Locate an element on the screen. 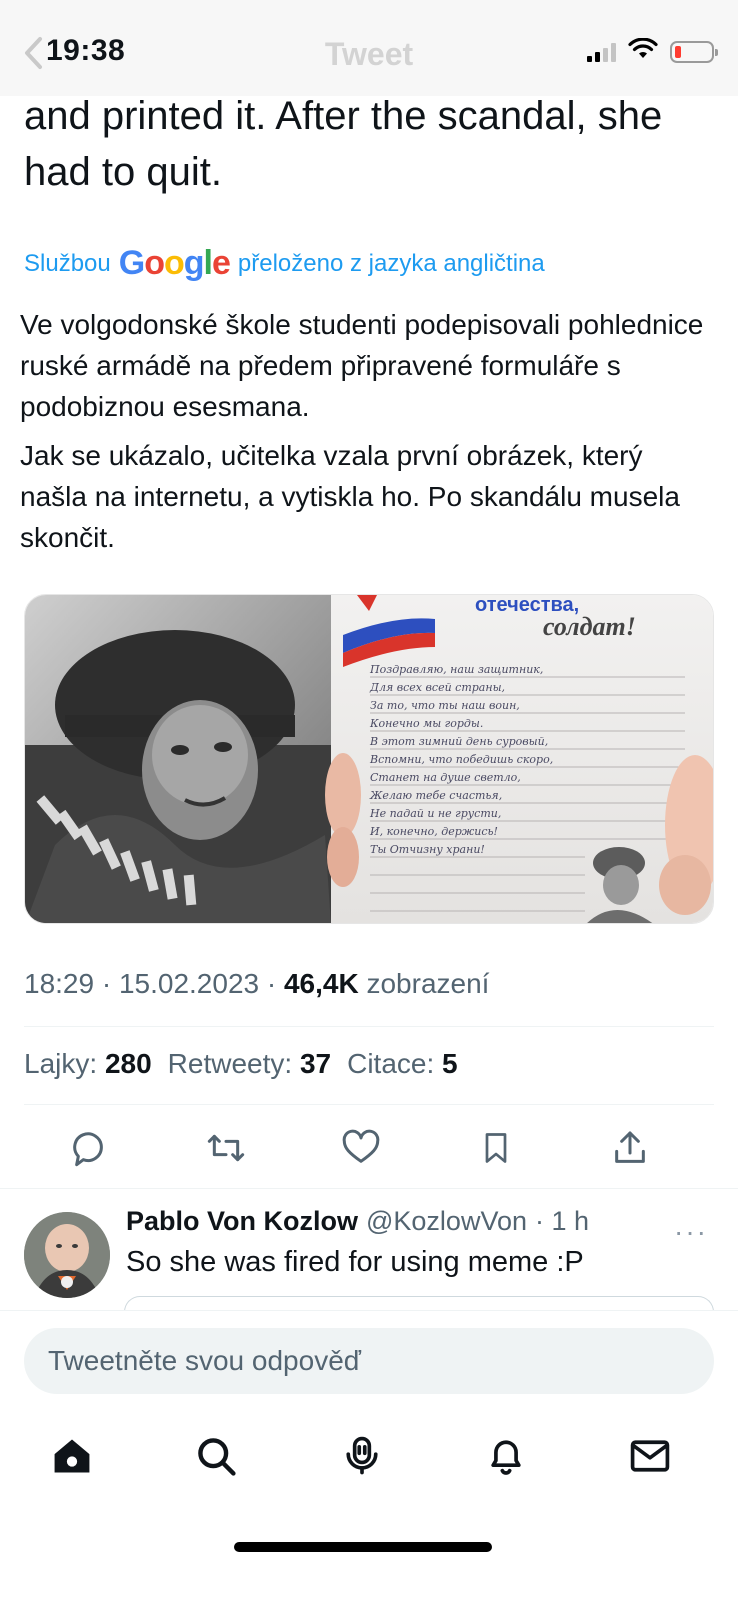 This screenshot has height=1600, width=738. notifications-icon is located at coordinates (506, 1456).